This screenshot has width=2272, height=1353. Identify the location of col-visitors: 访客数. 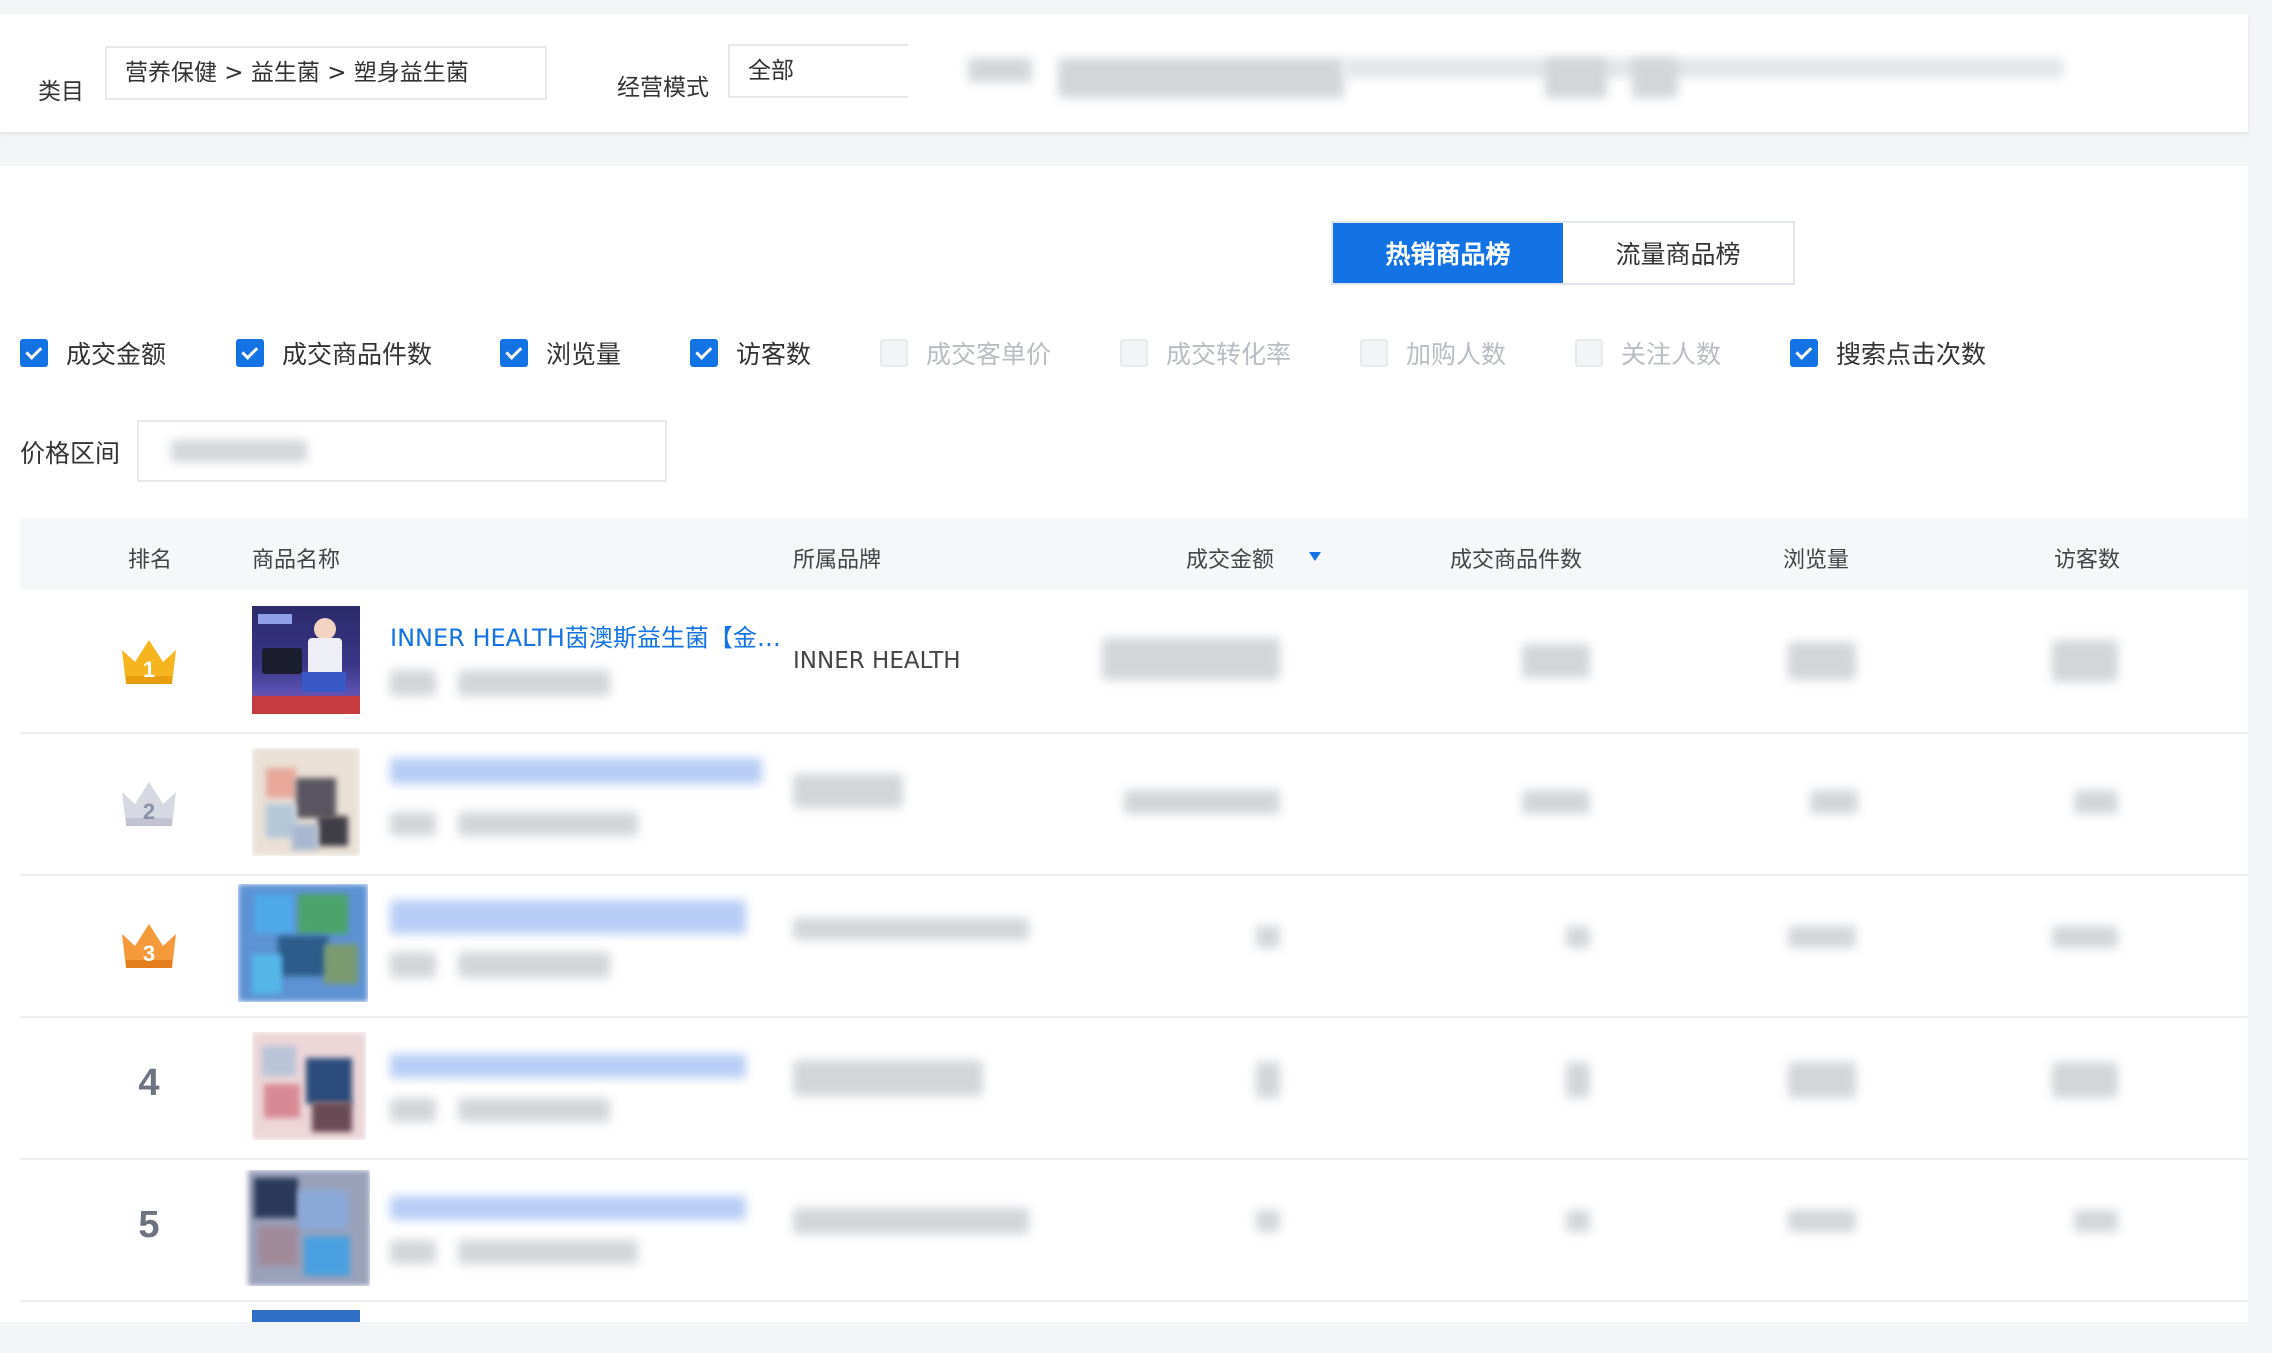
(2087, 558).